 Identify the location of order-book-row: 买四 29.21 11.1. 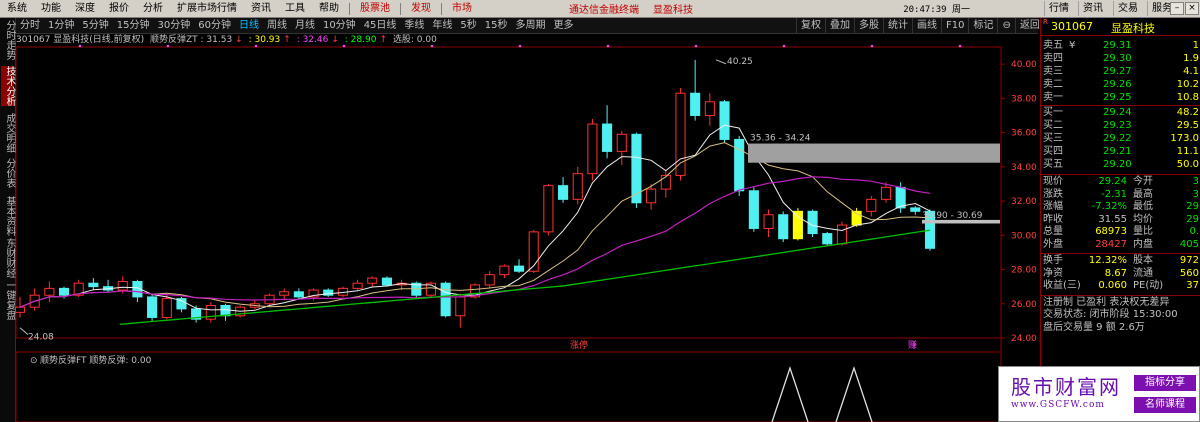
(1120, 152).